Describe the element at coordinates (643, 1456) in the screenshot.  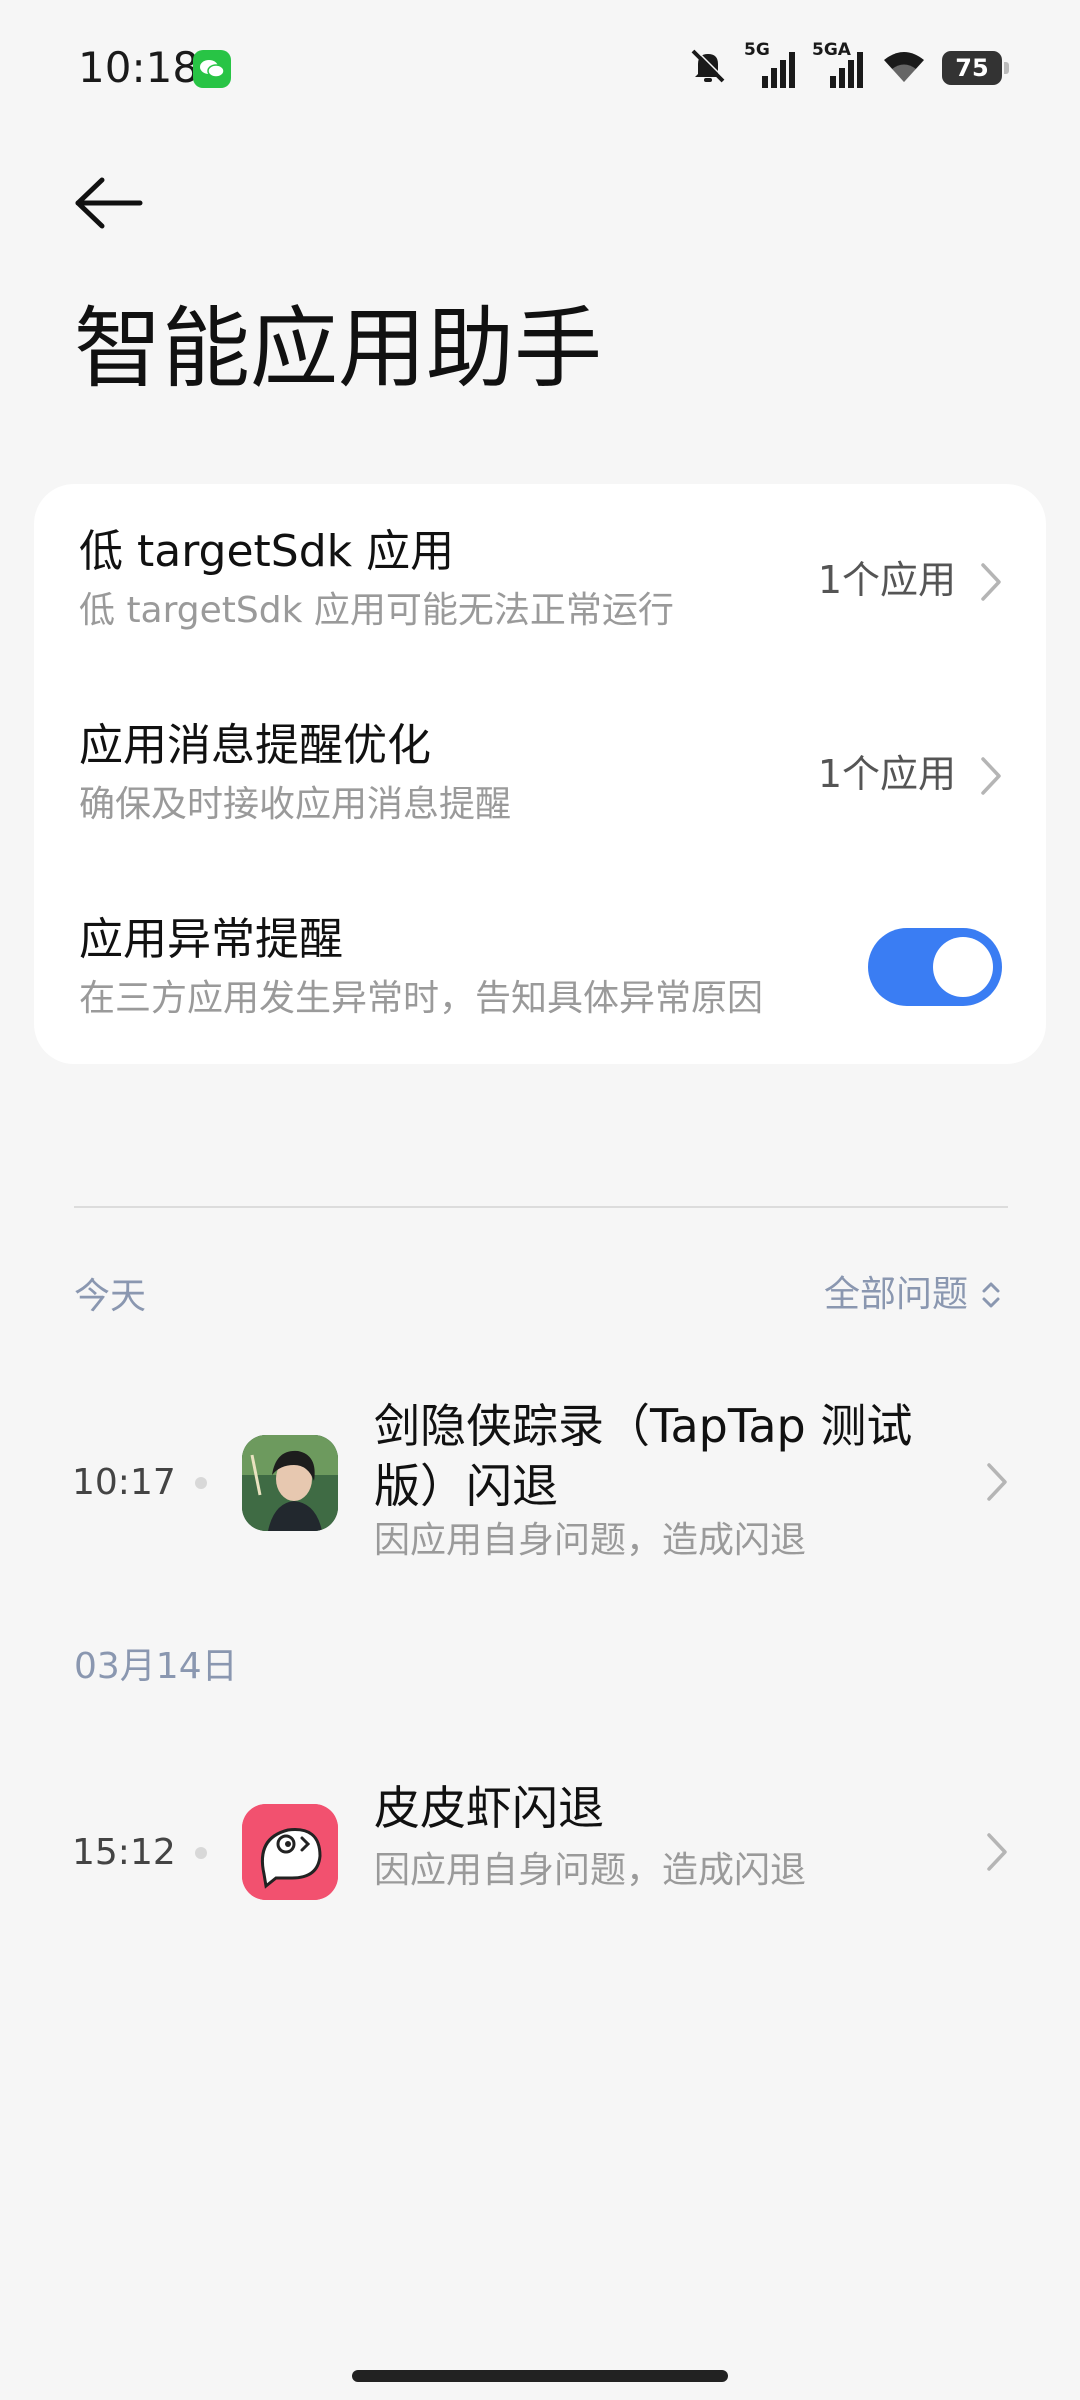
I see `event-title: 剑隐侠踪录（TapTap 测试版）闪退` at that location.